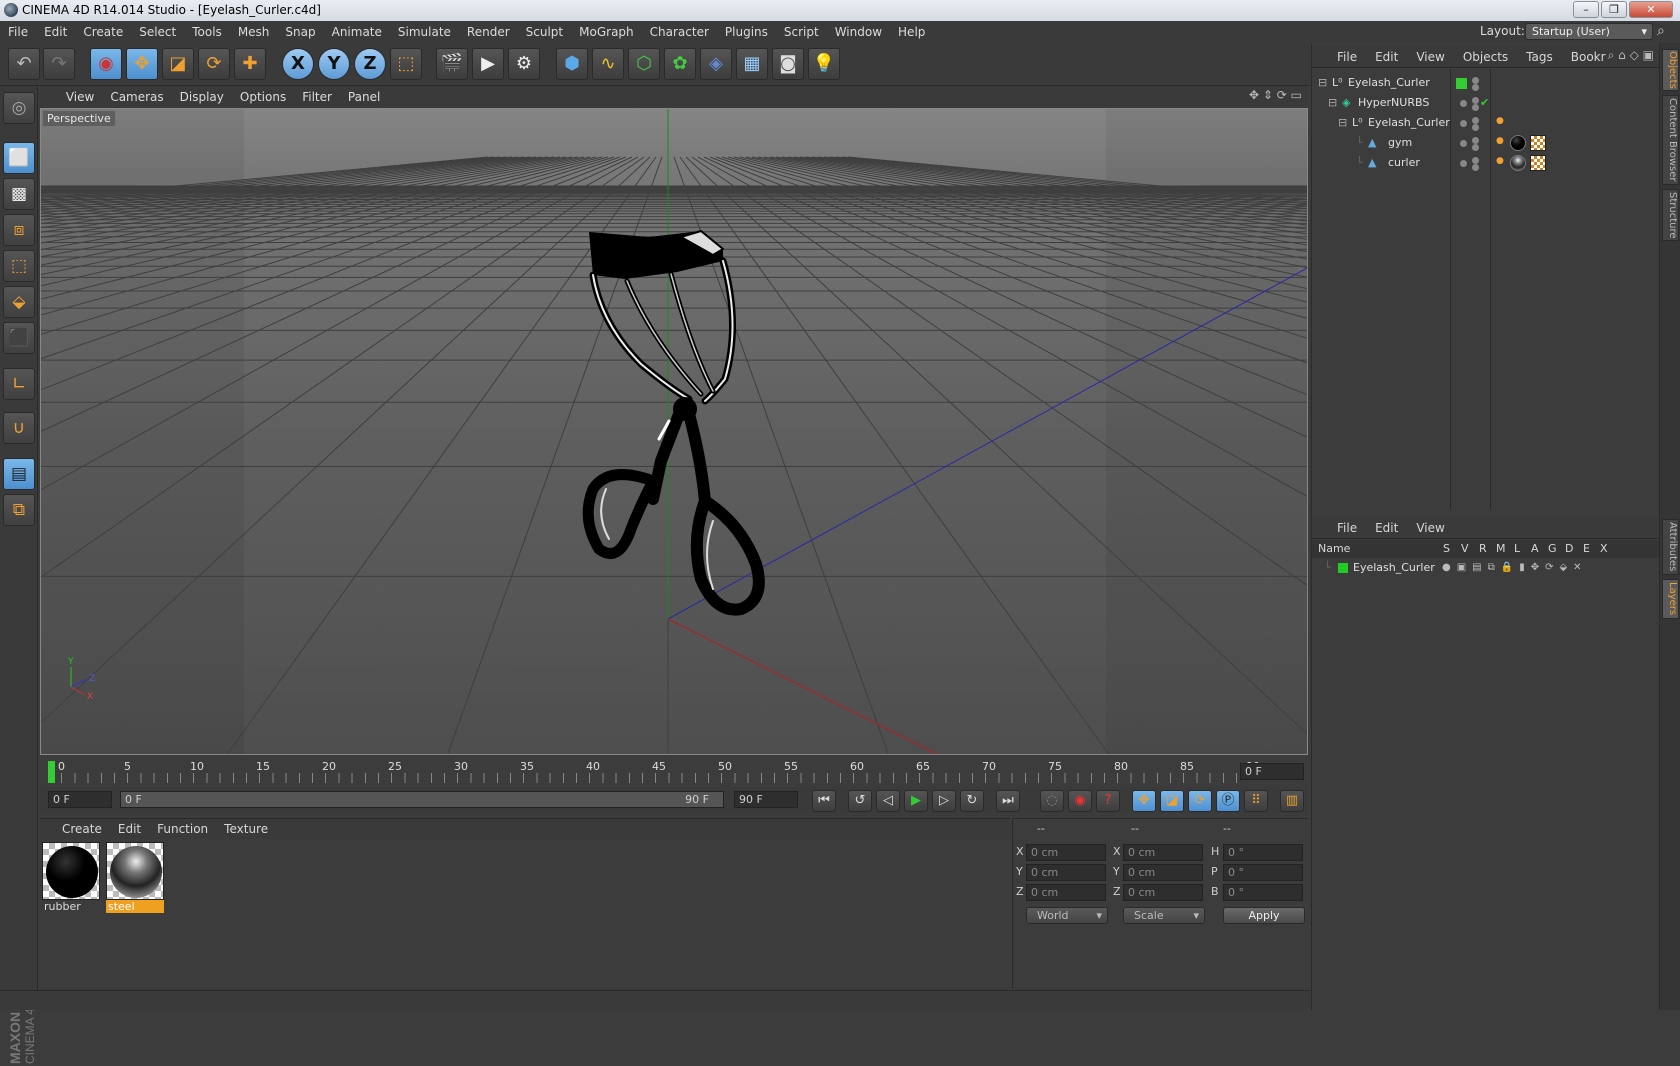 This screenshot has height=1066, width=1680. Describe the element at coordinates (1264, 915) in the screenshot. I see `apply-button: Apply` at that location.